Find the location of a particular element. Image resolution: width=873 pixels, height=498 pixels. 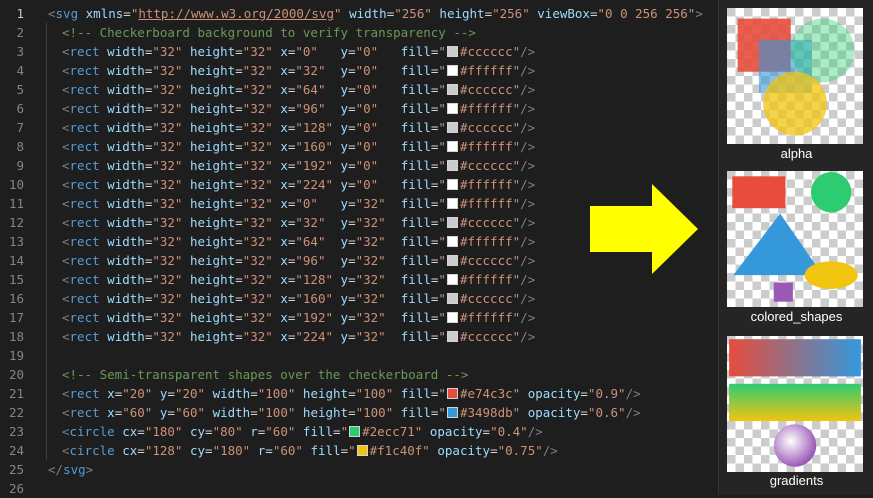

code-token: "60" is located at coordinates (190, 412).